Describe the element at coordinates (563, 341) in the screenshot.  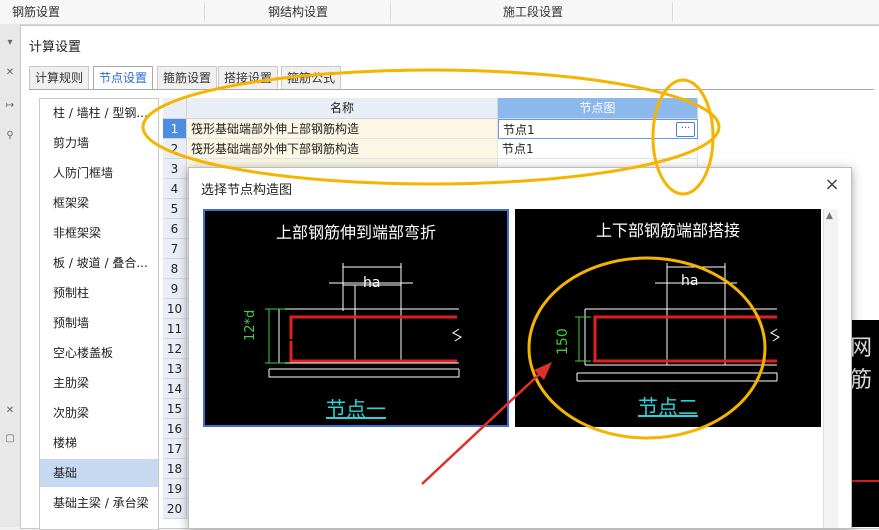
I see `dim-label: 150` at that location.